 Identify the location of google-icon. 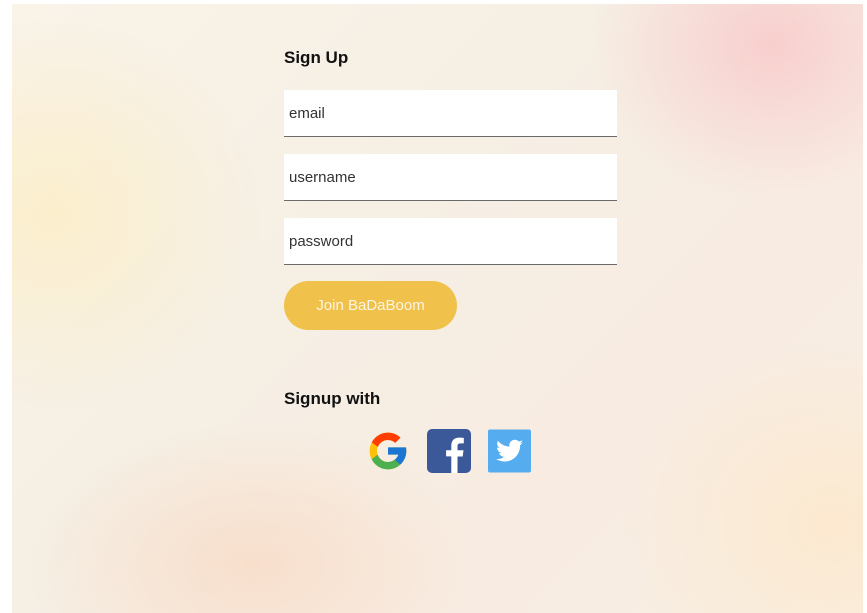
(388, 451).